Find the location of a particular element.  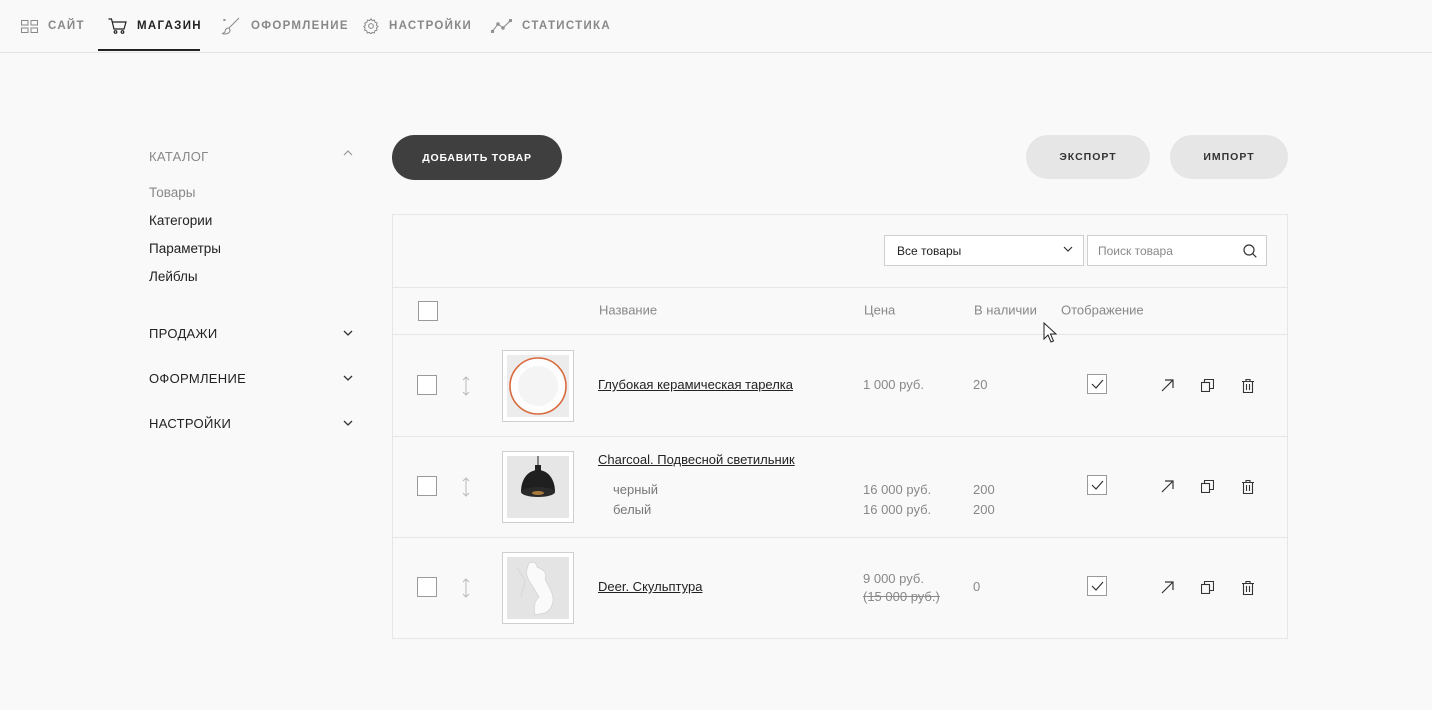

import-button: ИМПОРТ is located at coordinates (1229, 157).